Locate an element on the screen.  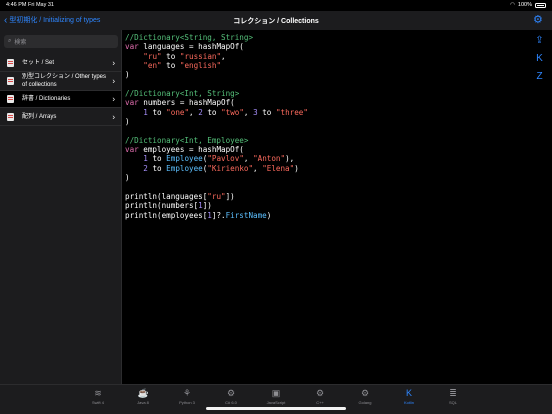
code-token: ]) is located at coordinates (207, 206).